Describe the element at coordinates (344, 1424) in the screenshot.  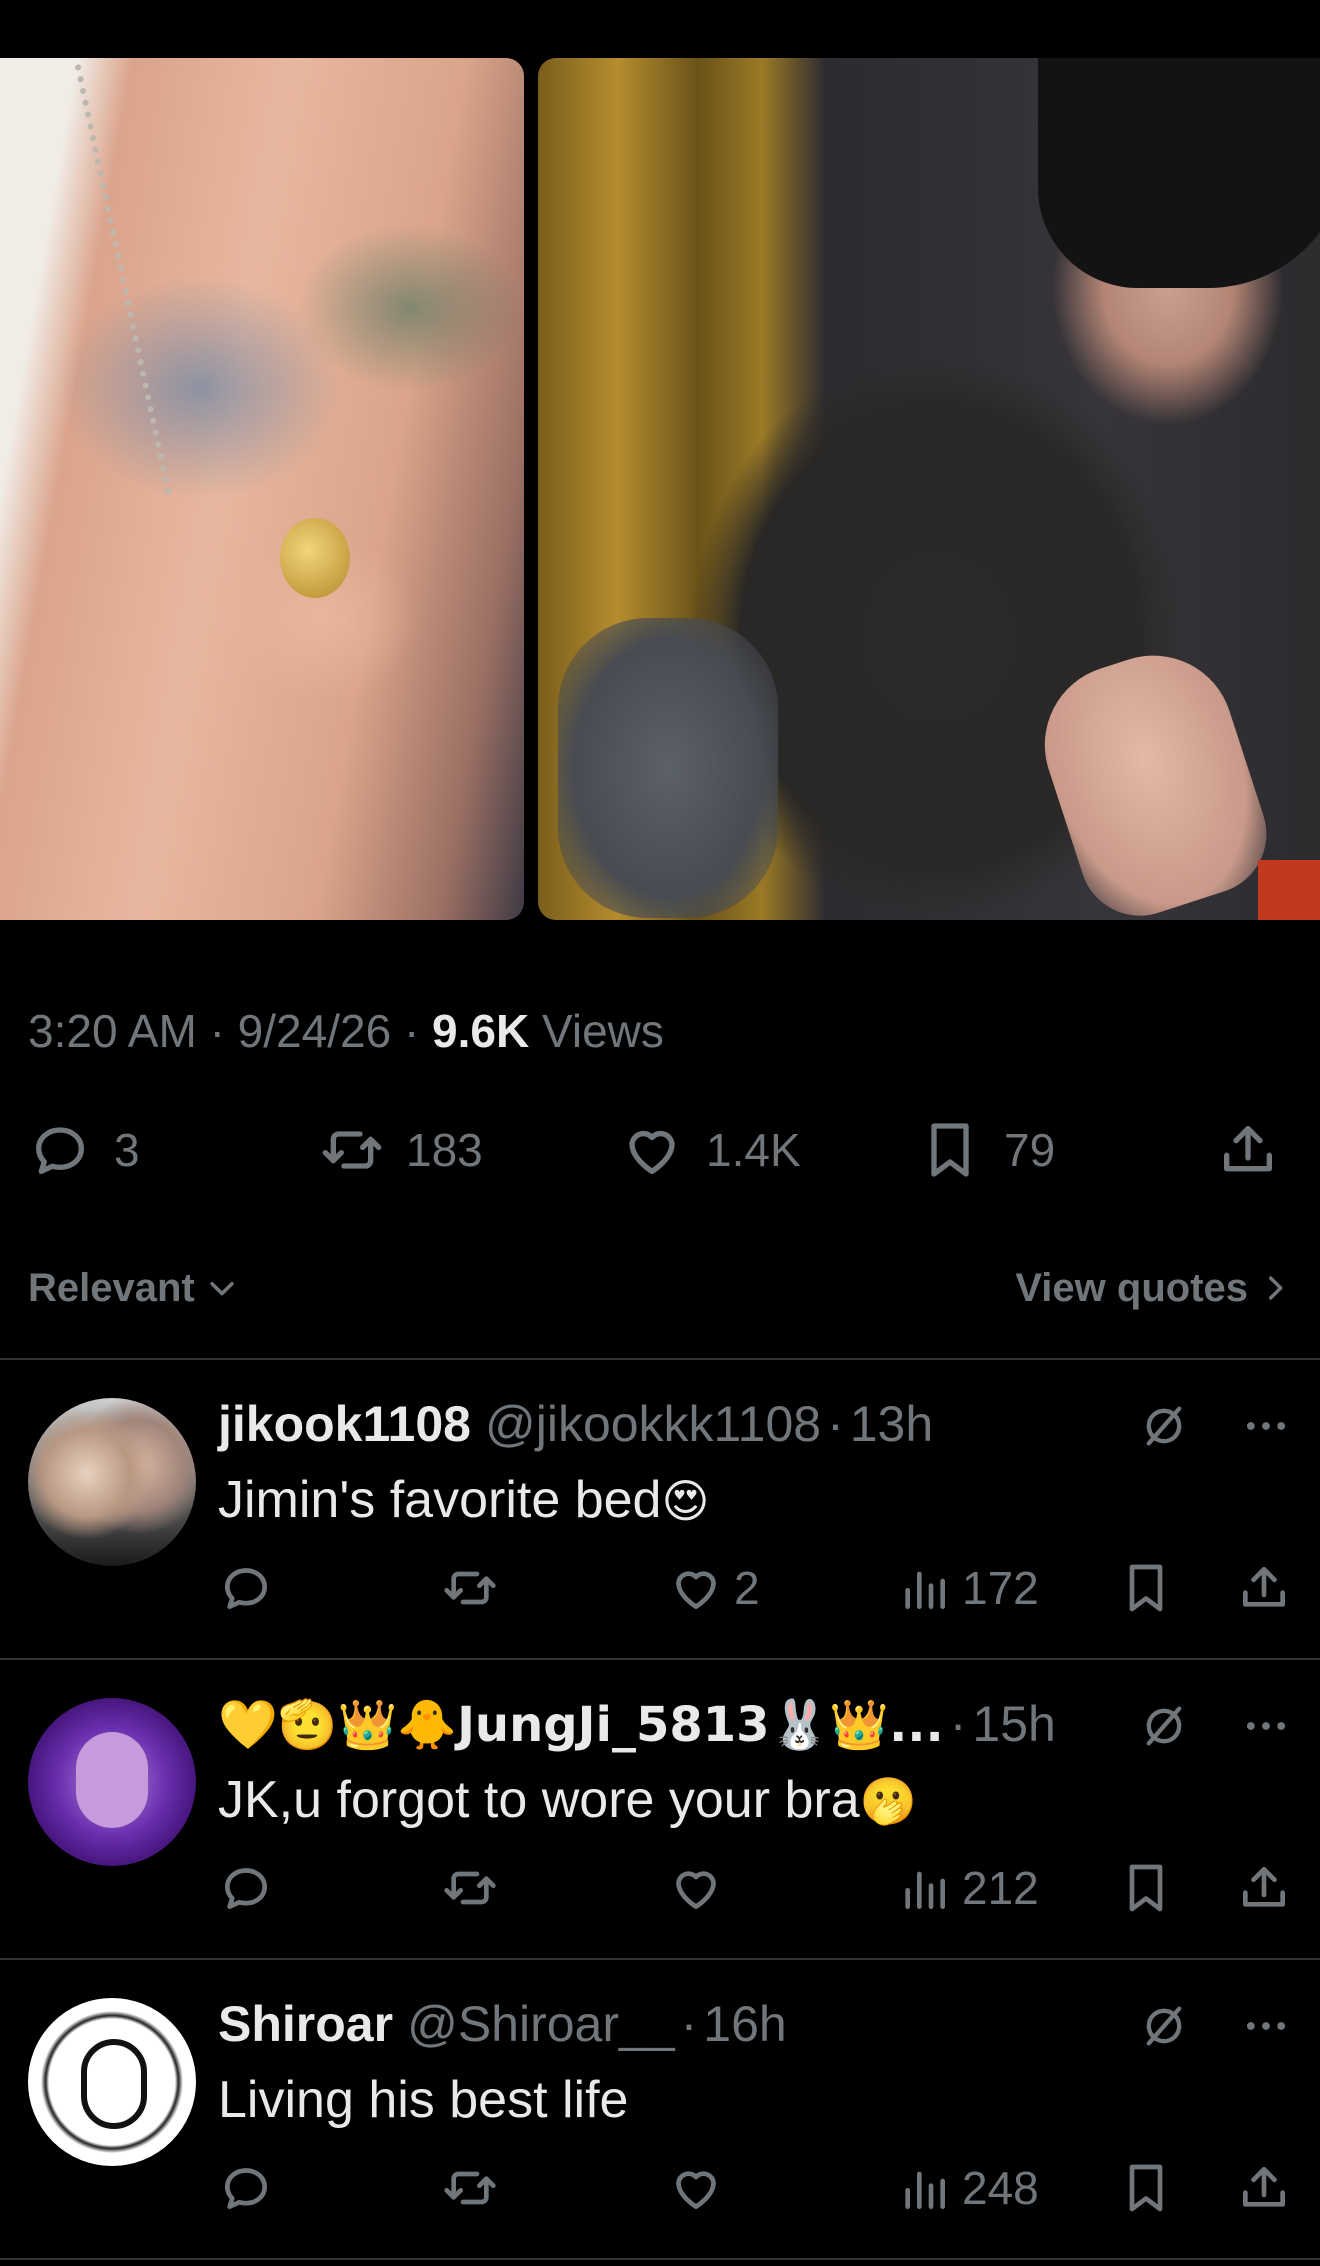
I see `reply-author-name: jikook1108` at that location.